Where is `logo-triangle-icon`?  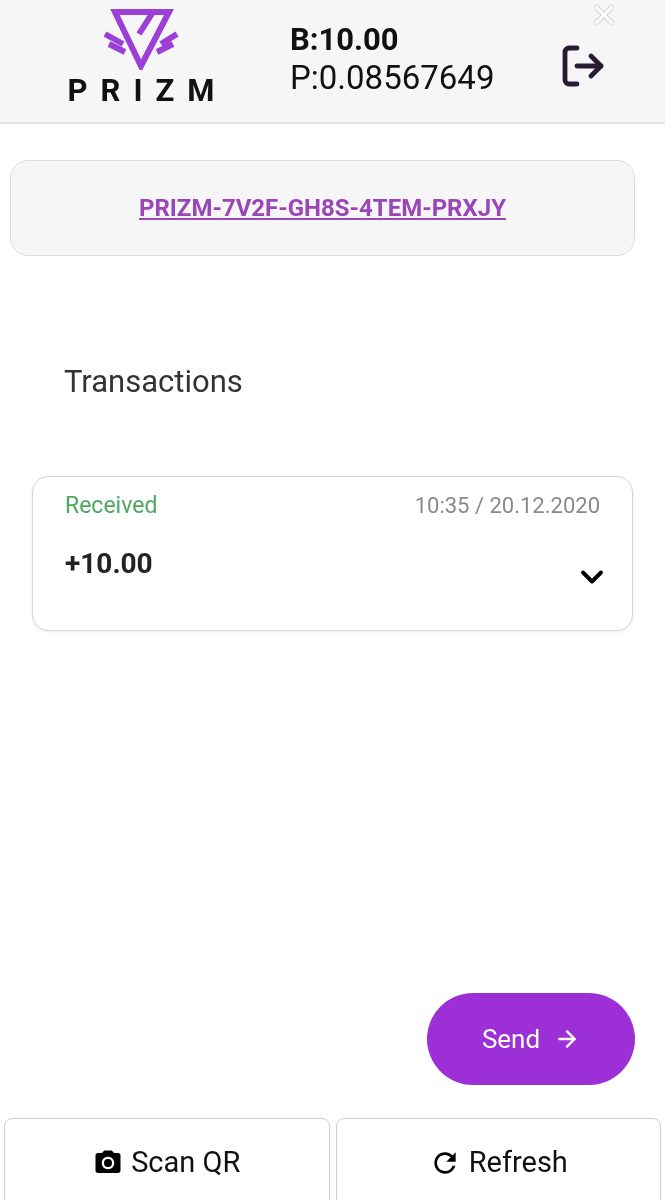
logo-triangle-icon is located at coordinates (141, 39).